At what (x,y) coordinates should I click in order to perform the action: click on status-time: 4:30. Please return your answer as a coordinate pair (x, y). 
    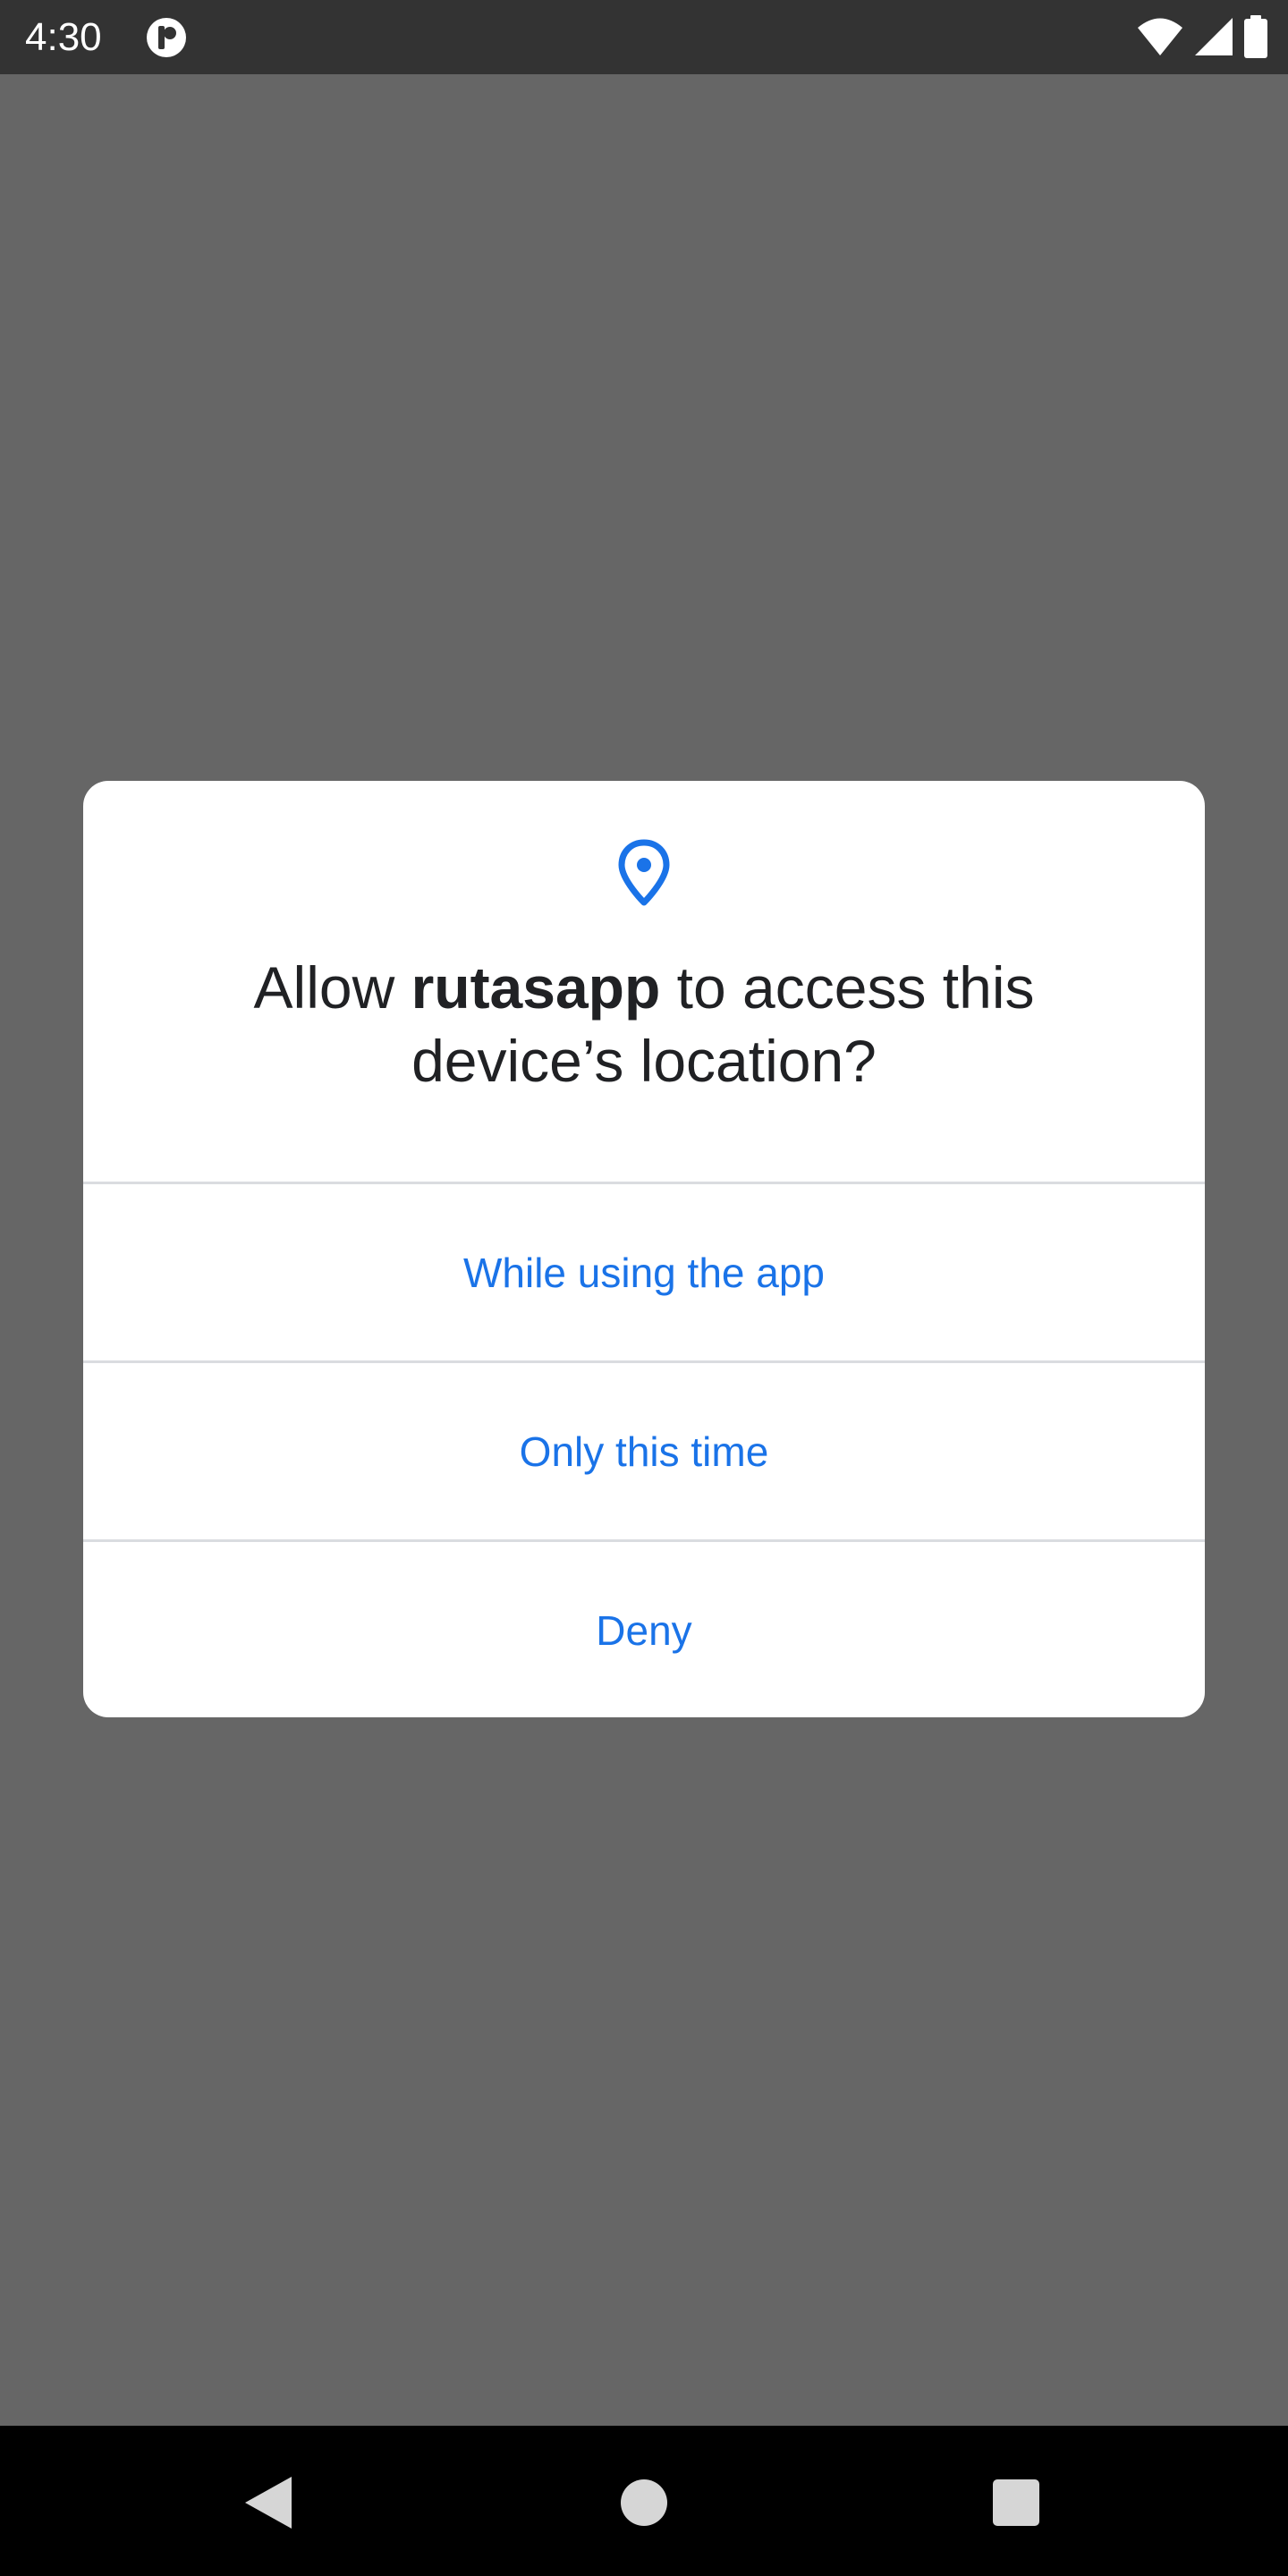
    Looking at the image, I should click on (63, 37).